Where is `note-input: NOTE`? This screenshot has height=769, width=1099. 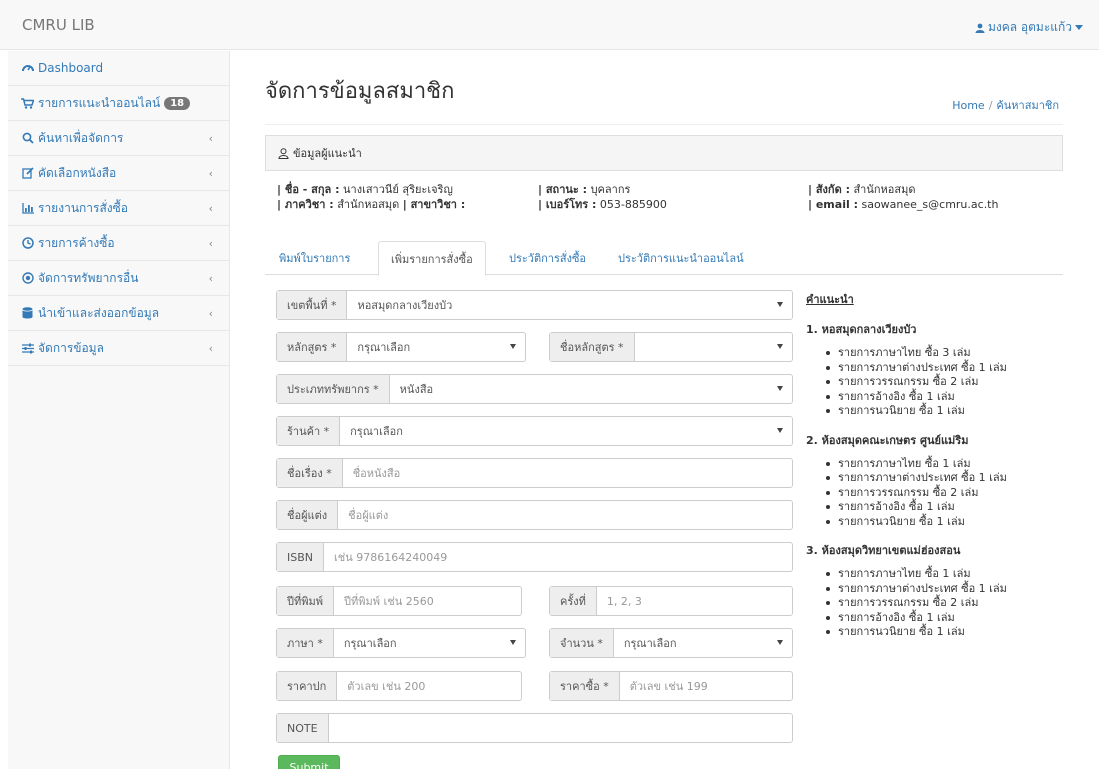 note-input: NOTE is located at coordinates (534, 728).